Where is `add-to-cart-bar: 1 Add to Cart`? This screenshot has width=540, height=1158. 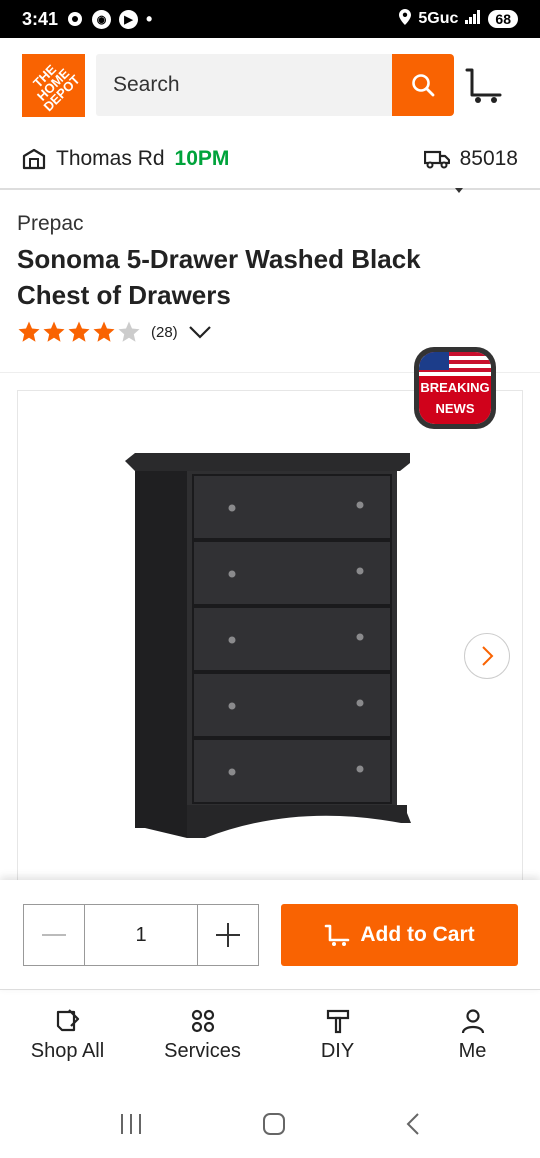 add-to-cart-bar: 1 Add to Cart is located at coordinates (270, 935).